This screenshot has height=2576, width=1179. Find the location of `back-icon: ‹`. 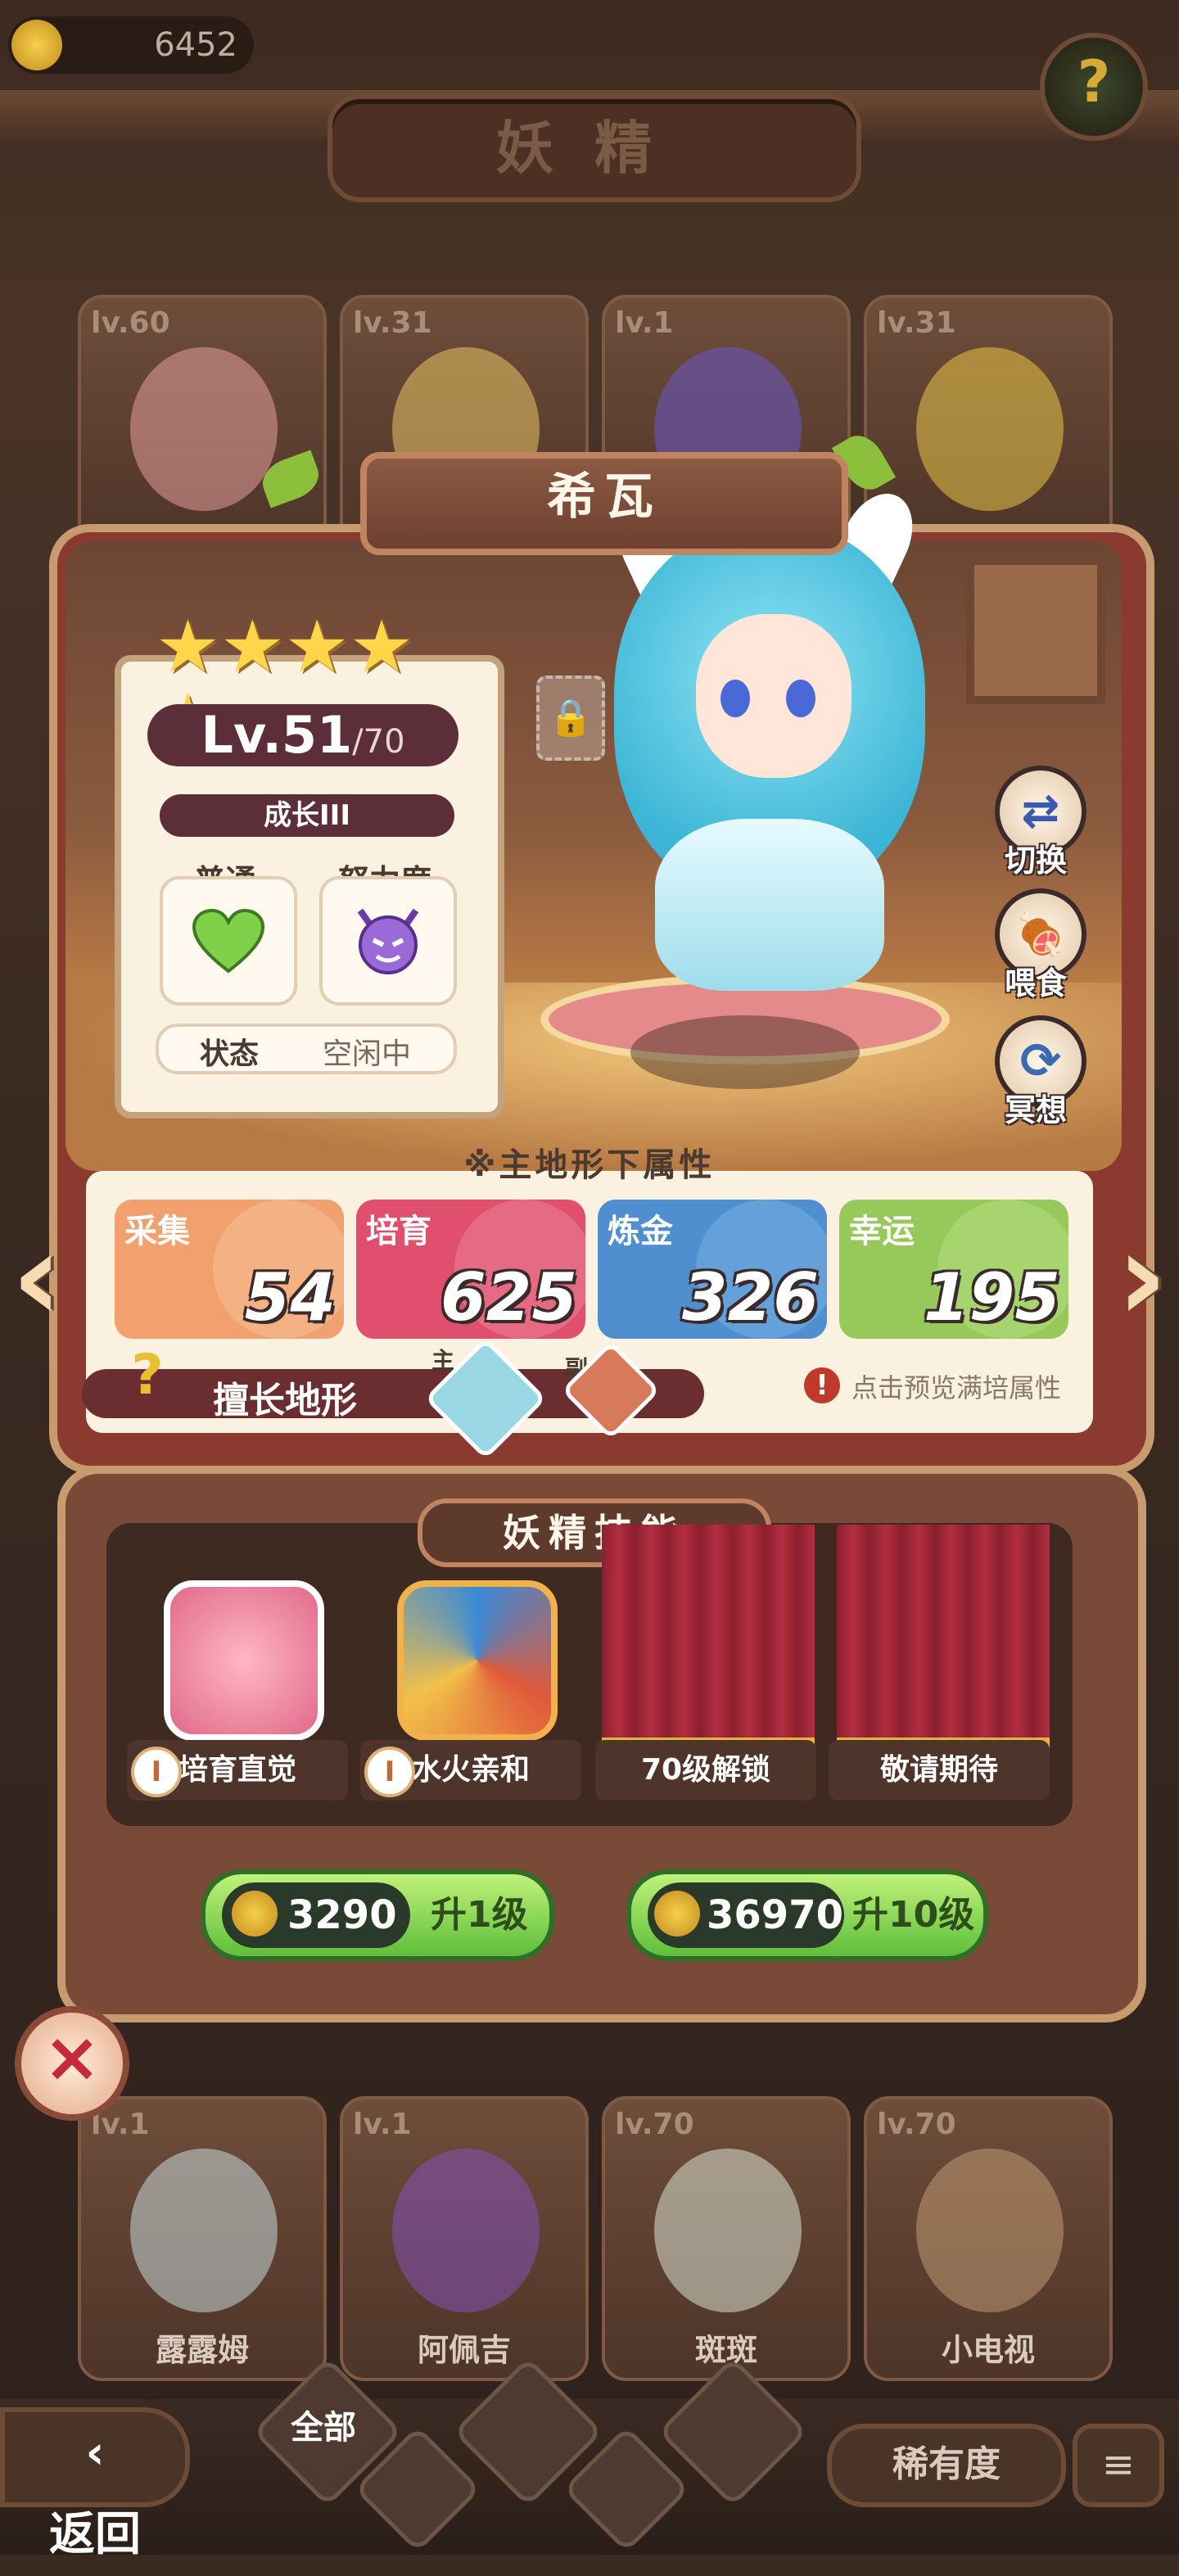

back-icon: ‹ is located at coordinates (95, 2452).